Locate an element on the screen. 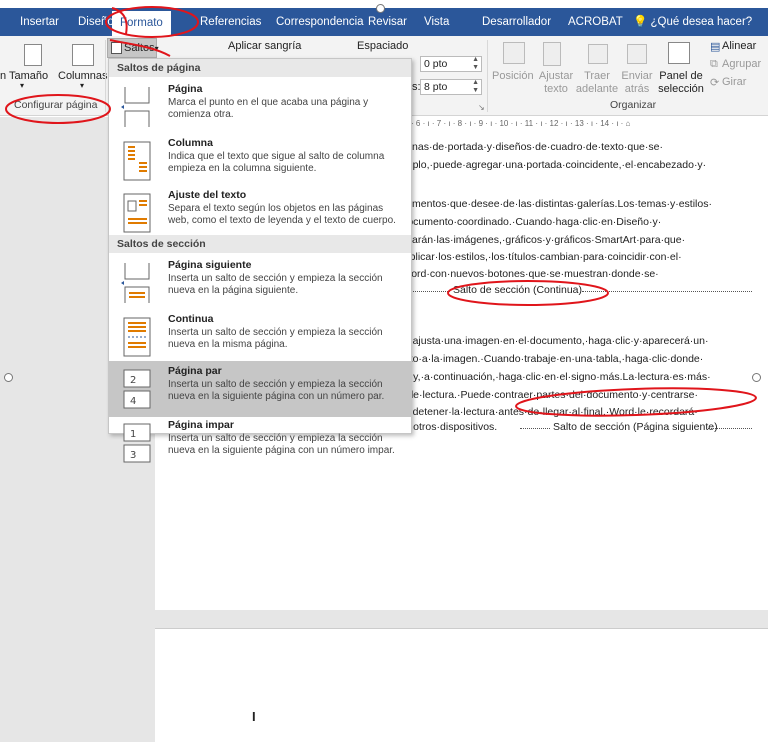 Image resolution: width=768 pixels, height=742 pixels. column-break-icon is located at coordinates (137, 161).